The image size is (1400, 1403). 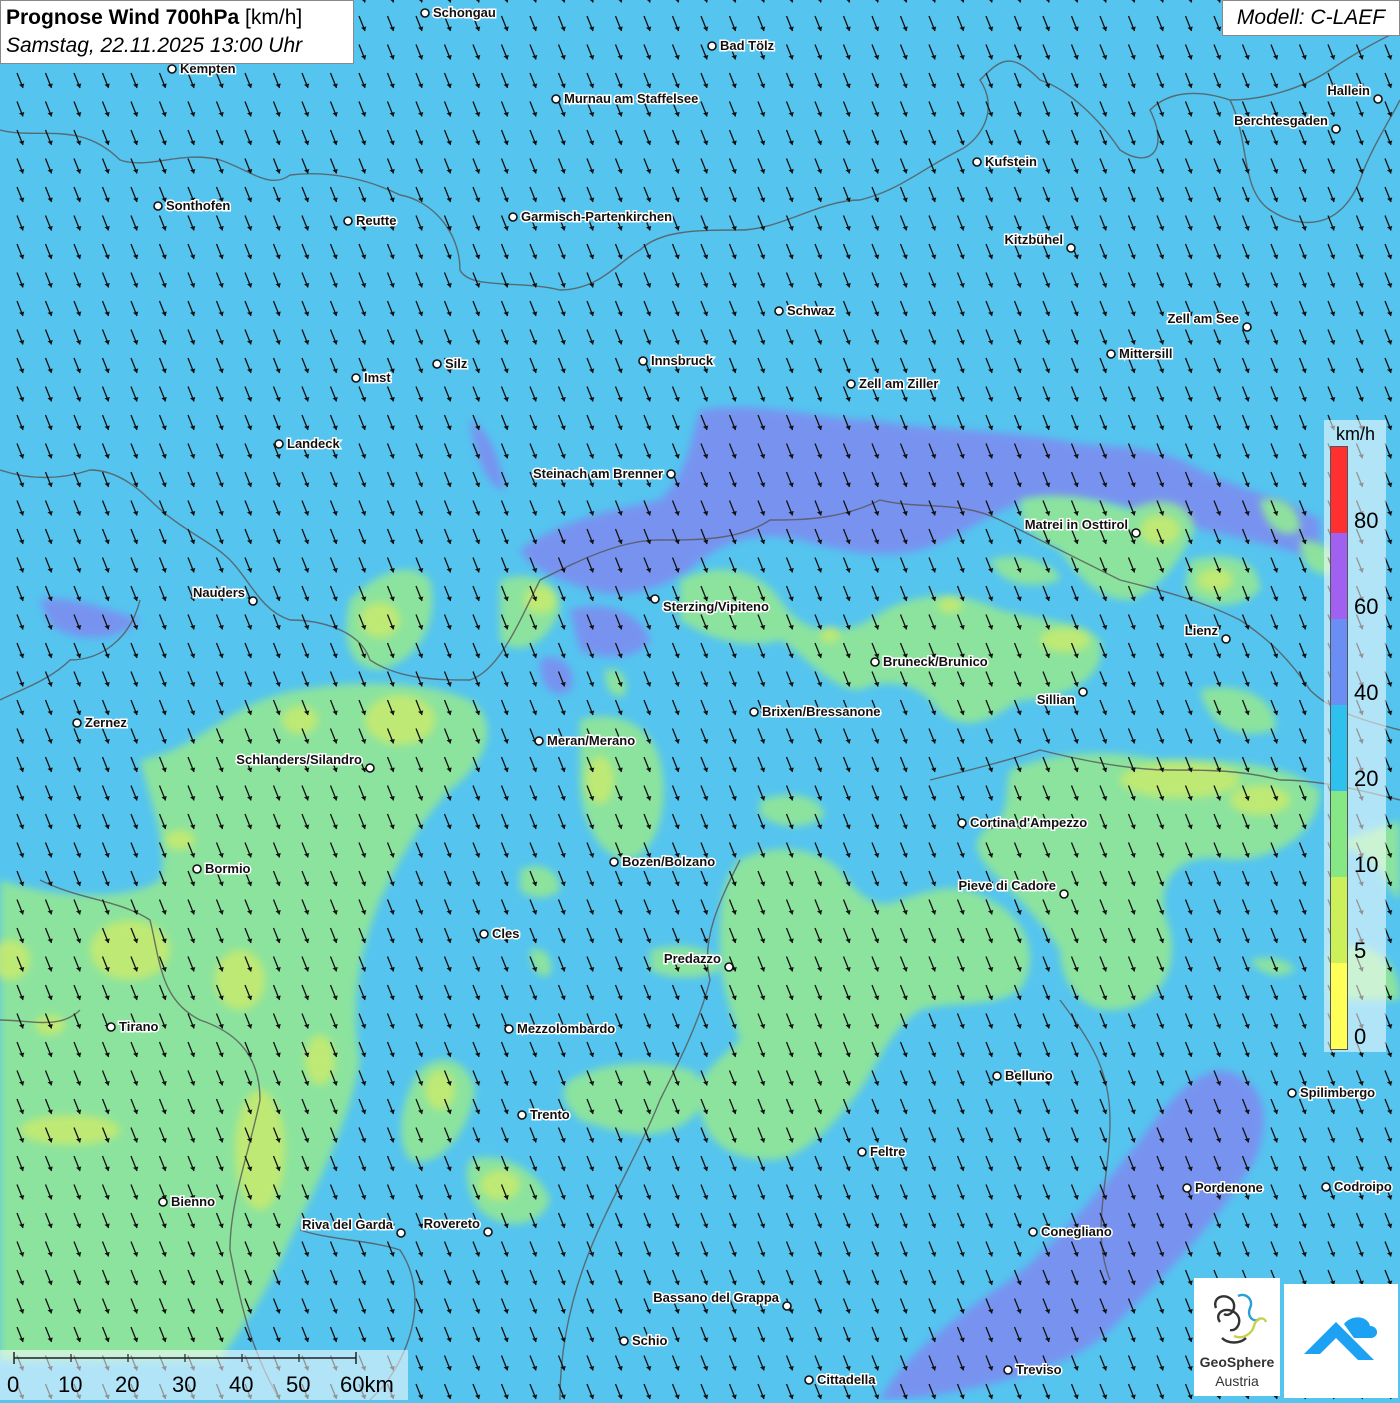 I want to click on map-title-main: Prognose Wind 700hPa, so click(x=123, y=17).